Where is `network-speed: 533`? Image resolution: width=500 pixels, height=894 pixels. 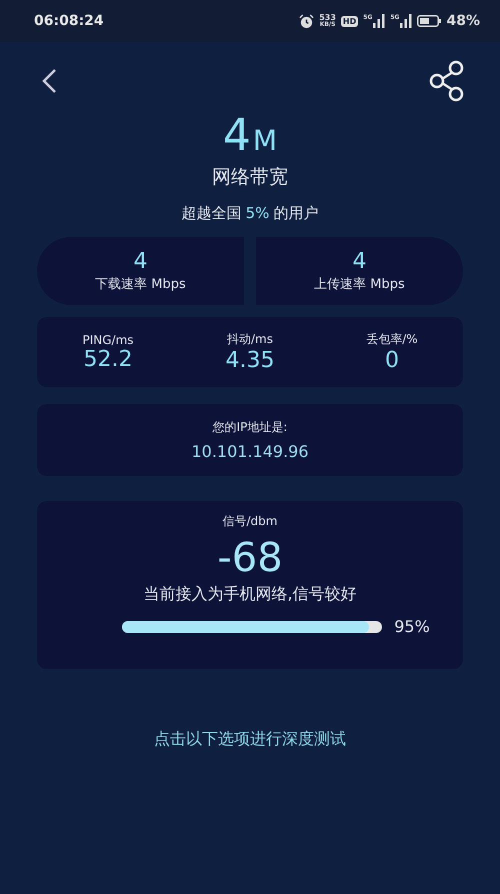 network-speed: 533 is located at coordinates (327, 18).